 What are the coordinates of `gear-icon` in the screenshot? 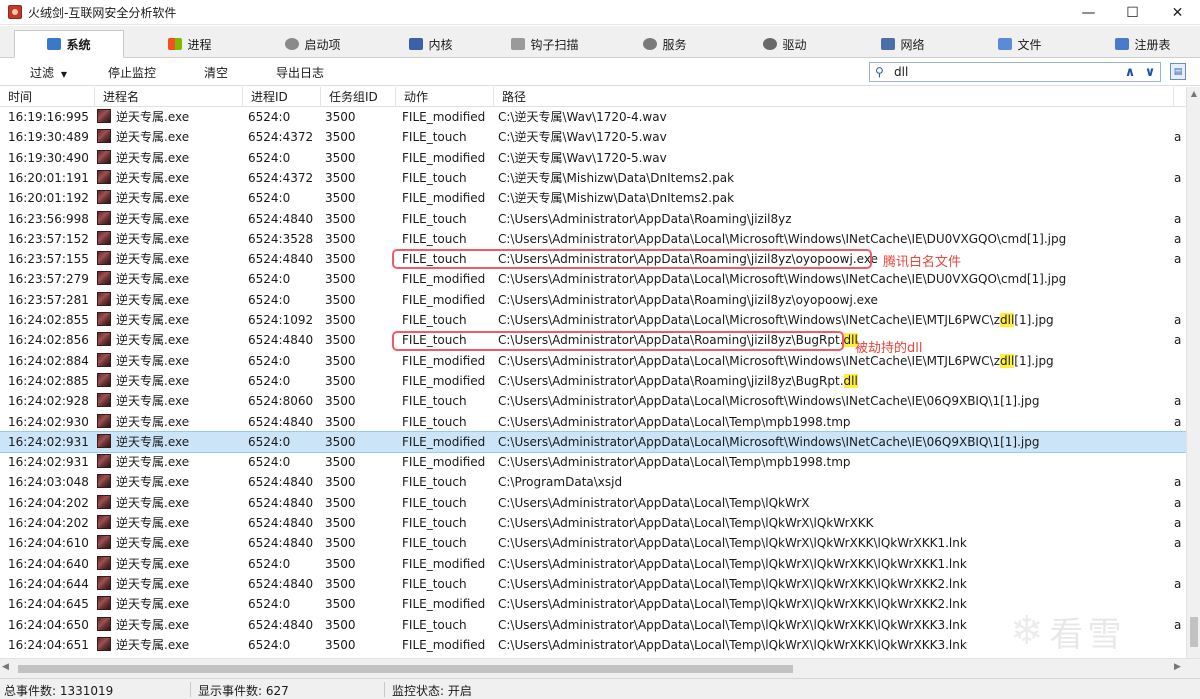 It's located at (292, 44).